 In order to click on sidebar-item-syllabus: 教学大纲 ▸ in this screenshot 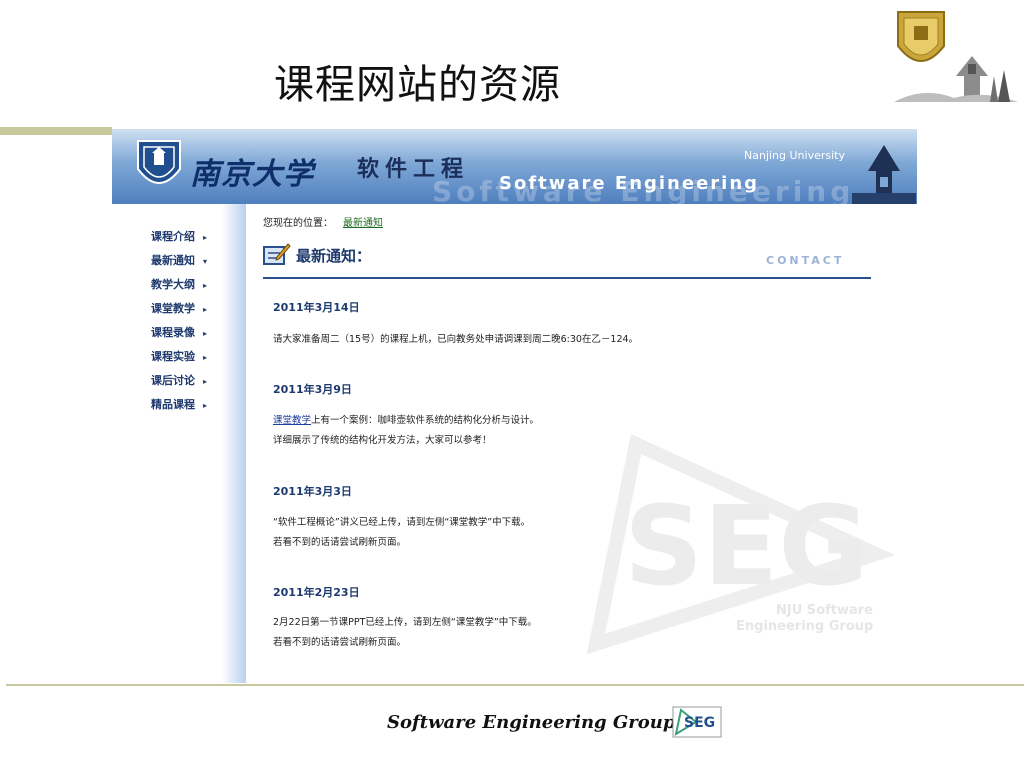, I will do `click(179, 285)`.